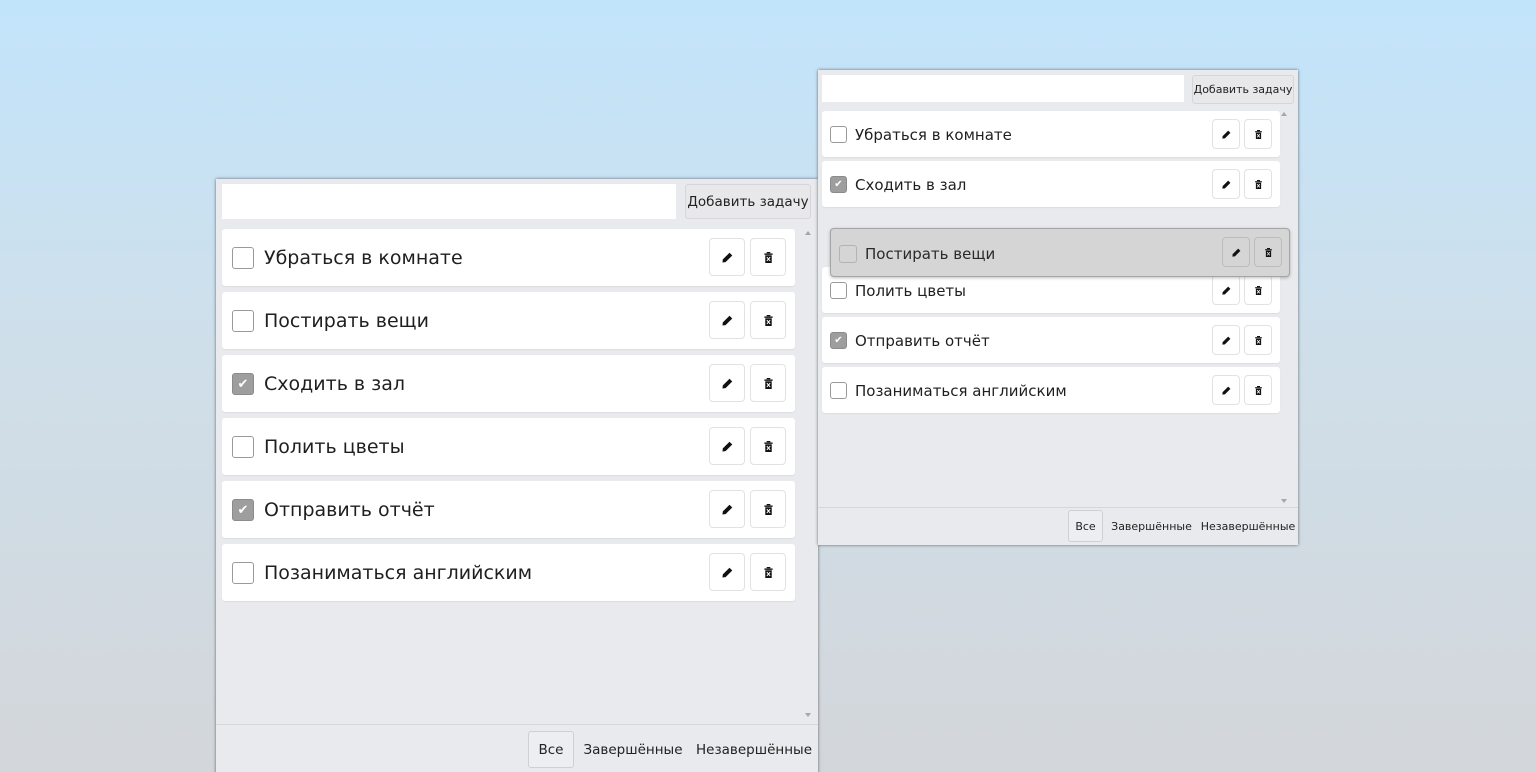 Image resolution: width=1536 pixels, height=772 pixels. What do you see at coordinates (911, 185) in the screenshot?
I see `task-text: Сходить в зал` at bounding box center [911, 185].